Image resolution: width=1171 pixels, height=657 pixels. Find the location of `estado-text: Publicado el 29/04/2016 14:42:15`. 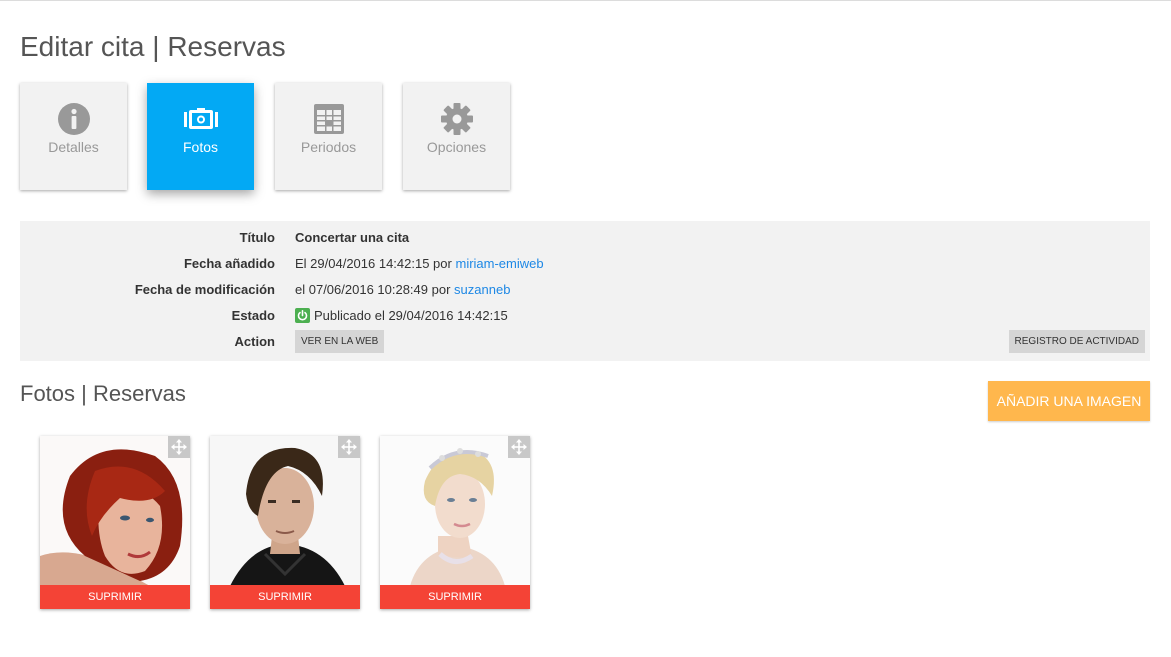

estado-text: Publicado el 29/04/2016 14:42:15 is located at coordinates (411, 315).